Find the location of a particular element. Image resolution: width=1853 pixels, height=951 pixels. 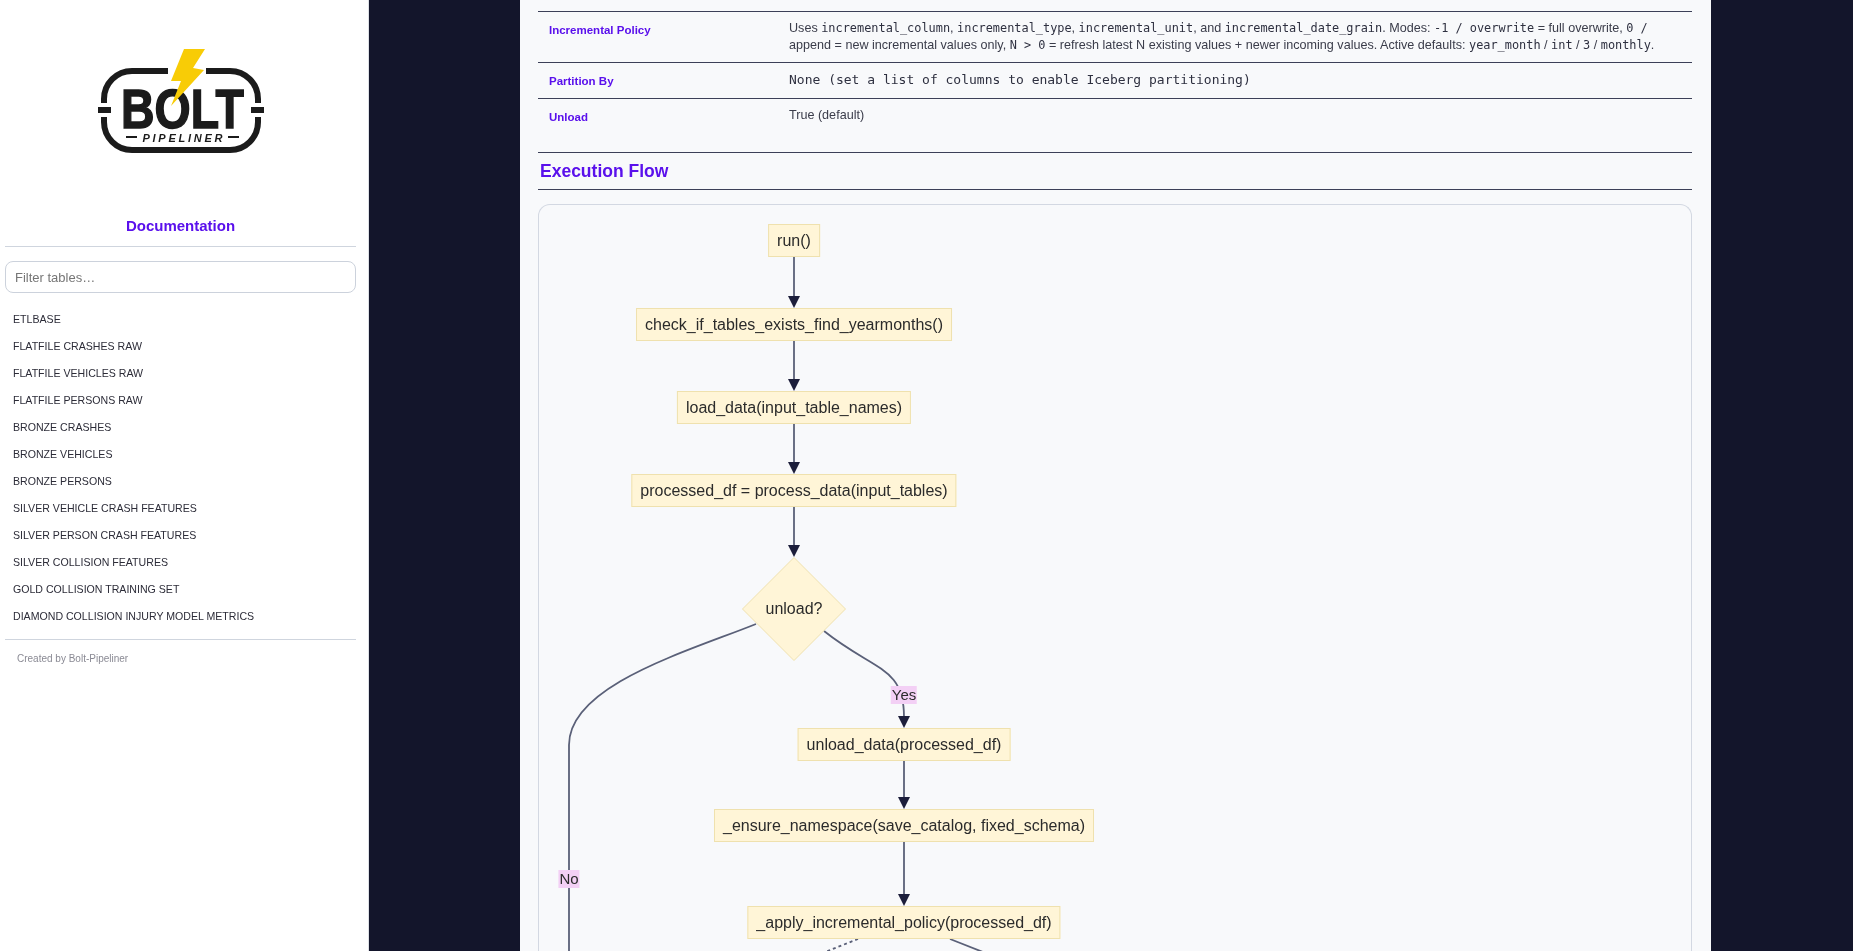

sidebar-heading: Documentation is located at coordinates (180, 225).